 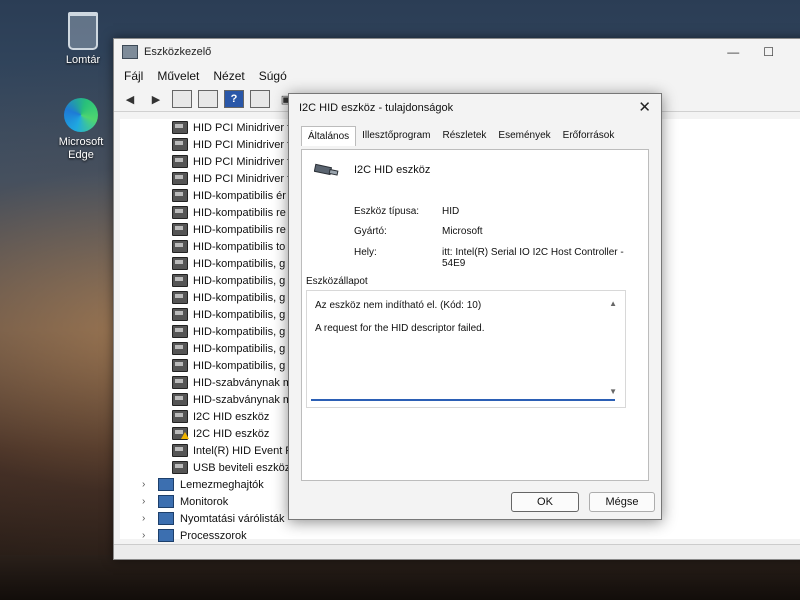 What do you see at coordinates (644, 107) in the screenshot?
I see `close-icon: ✕` at bounding box center [644, 107].